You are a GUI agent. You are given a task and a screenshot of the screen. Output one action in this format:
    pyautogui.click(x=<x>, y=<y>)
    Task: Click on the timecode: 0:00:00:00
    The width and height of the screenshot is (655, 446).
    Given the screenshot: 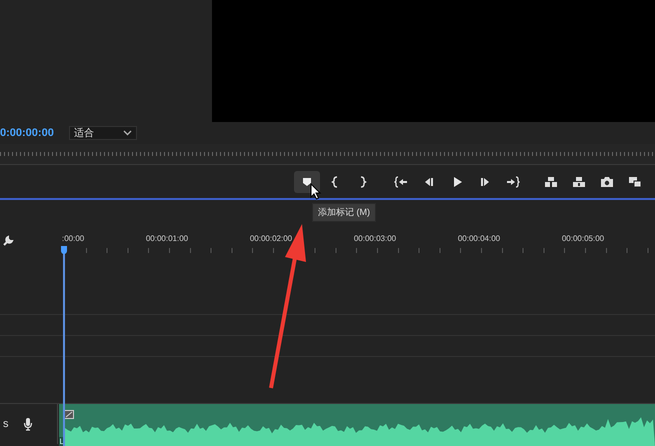 What is the action you would take?
    pyautogui.click(x=27, y=133)
    